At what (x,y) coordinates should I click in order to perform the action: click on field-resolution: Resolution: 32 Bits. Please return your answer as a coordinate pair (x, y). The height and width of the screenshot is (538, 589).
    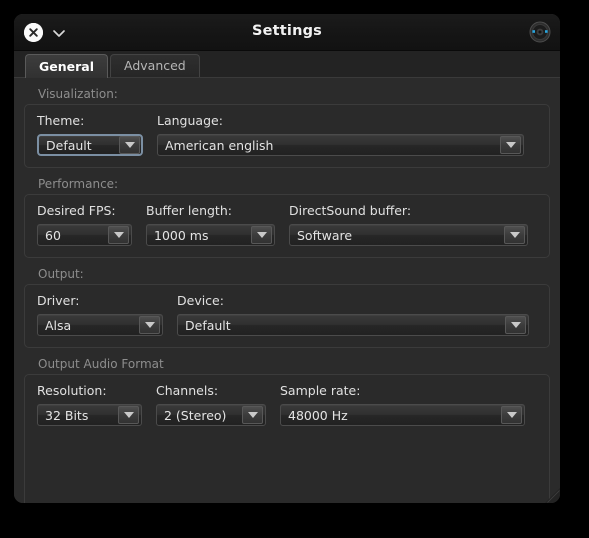
    Looking at the image, I should click on (89, 404).